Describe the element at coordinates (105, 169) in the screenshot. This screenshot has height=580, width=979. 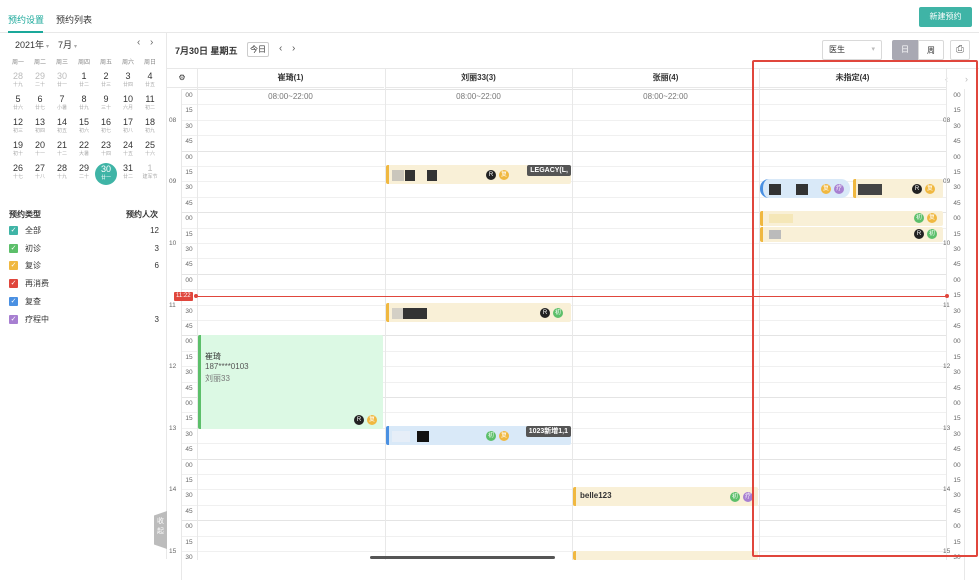
I see `day-number: 30` at that location.